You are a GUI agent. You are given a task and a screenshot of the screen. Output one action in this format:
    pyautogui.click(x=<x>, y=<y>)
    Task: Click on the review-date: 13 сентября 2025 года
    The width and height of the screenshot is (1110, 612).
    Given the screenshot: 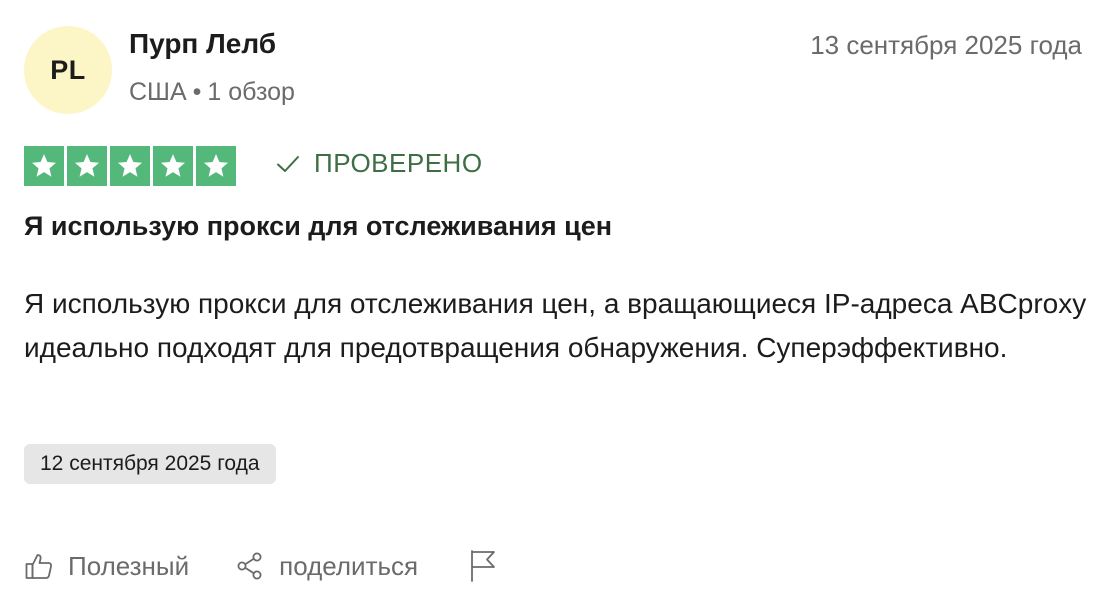 What is the action you would take?
    pyautogui.click(x=946, y=45)
    